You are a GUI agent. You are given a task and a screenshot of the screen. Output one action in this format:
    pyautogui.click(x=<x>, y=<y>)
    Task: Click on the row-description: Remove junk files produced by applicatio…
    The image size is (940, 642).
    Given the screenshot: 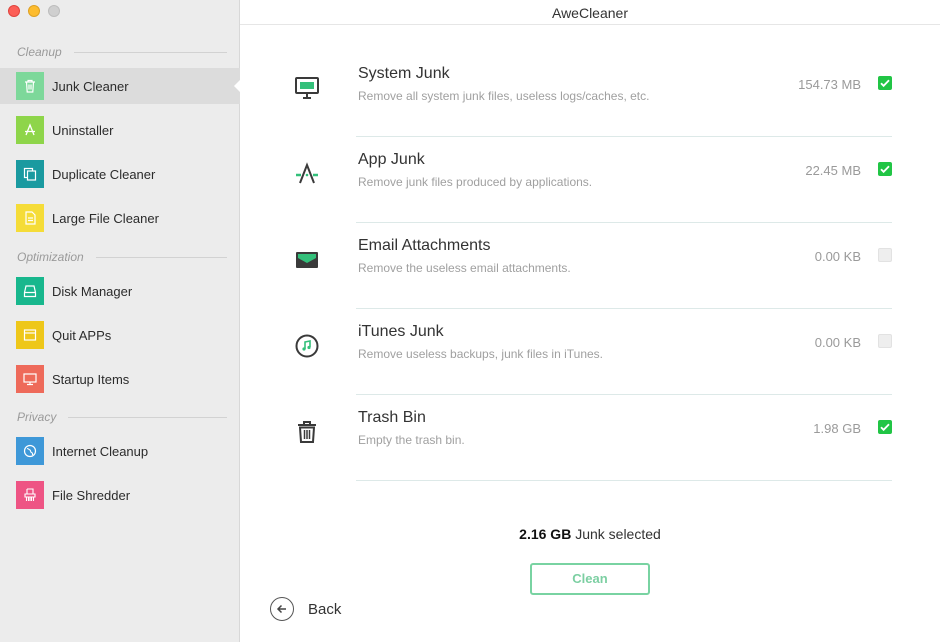 What is the action you would take?
    pyautogui.click(x=475, y=182)
    